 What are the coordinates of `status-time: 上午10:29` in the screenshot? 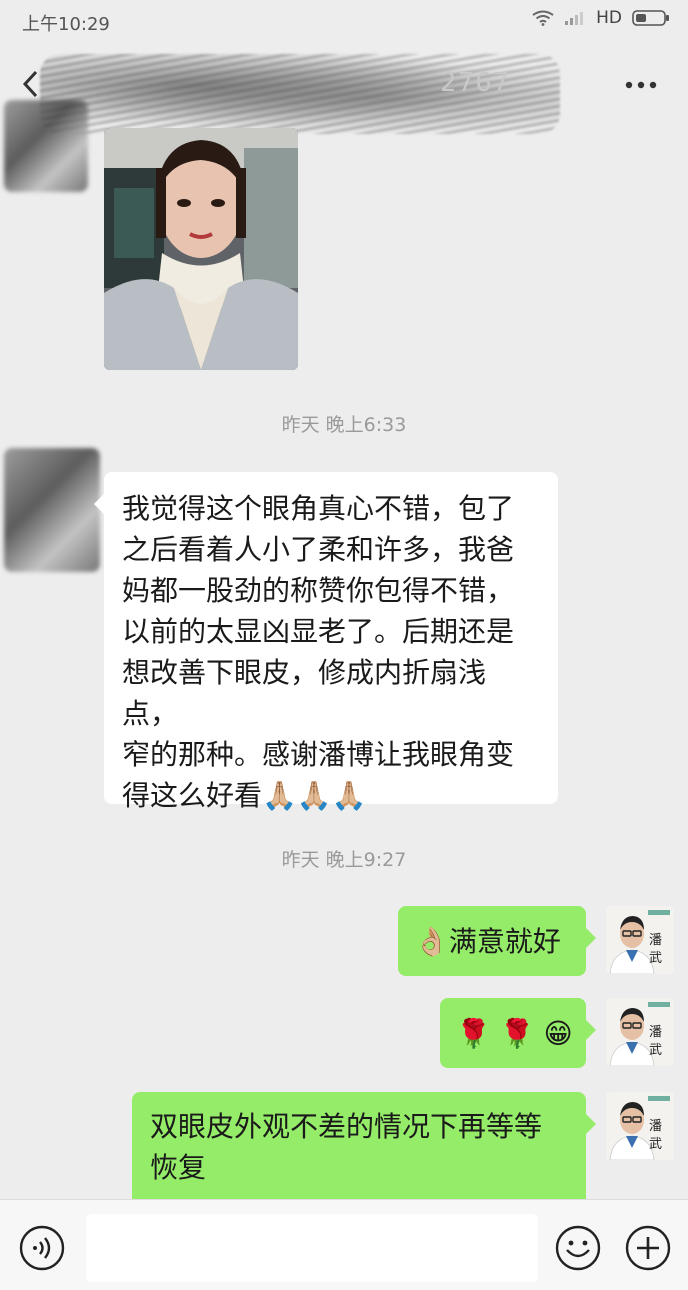 It's located at (66, 24).